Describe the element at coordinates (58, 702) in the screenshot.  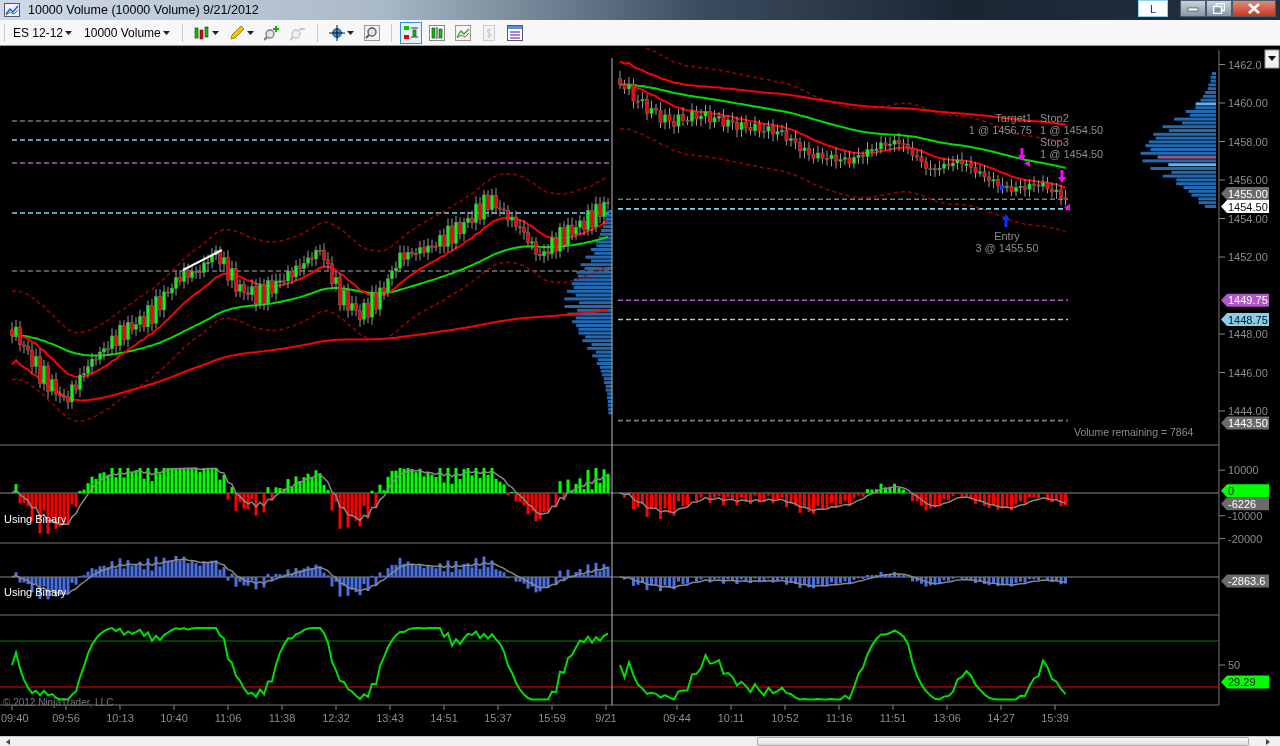
I see `copyright-text: © 2012 NinjaTrader, LLC` at that location.